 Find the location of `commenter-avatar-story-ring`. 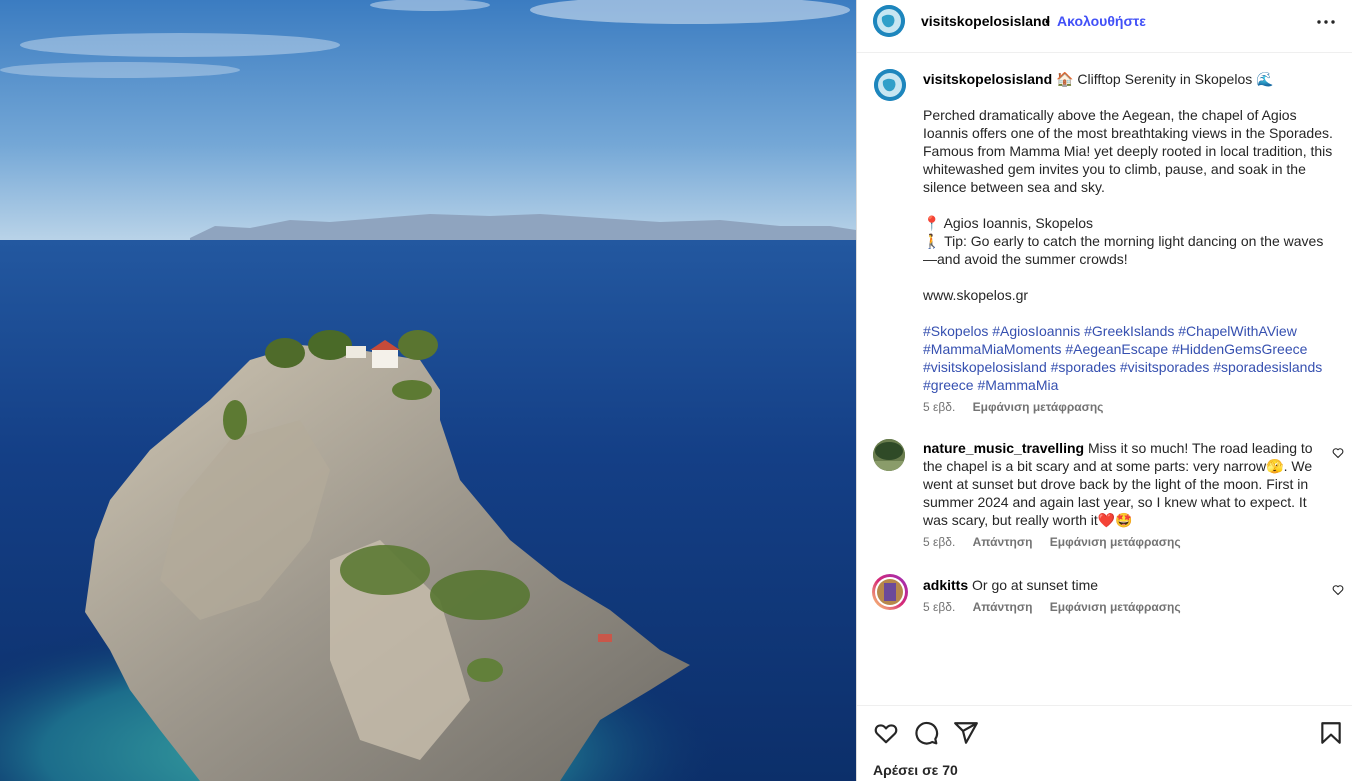

commenter-avatar-story-ring is located at coordinates (890, 592).